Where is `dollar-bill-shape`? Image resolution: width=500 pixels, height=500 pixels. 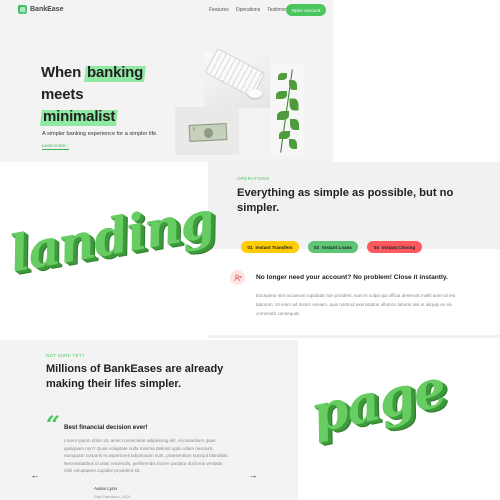 dollar-bill-shape is located at coordinates (208, 132).